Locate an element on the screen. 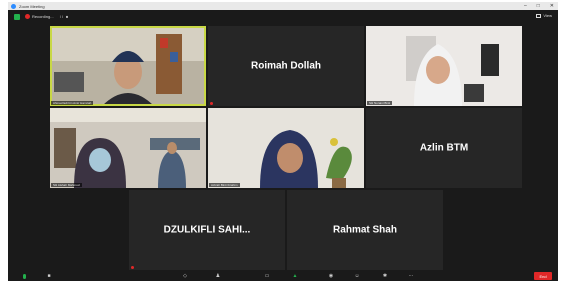  share-arrow-icon: ▲ is located at coordinates (295, 276).